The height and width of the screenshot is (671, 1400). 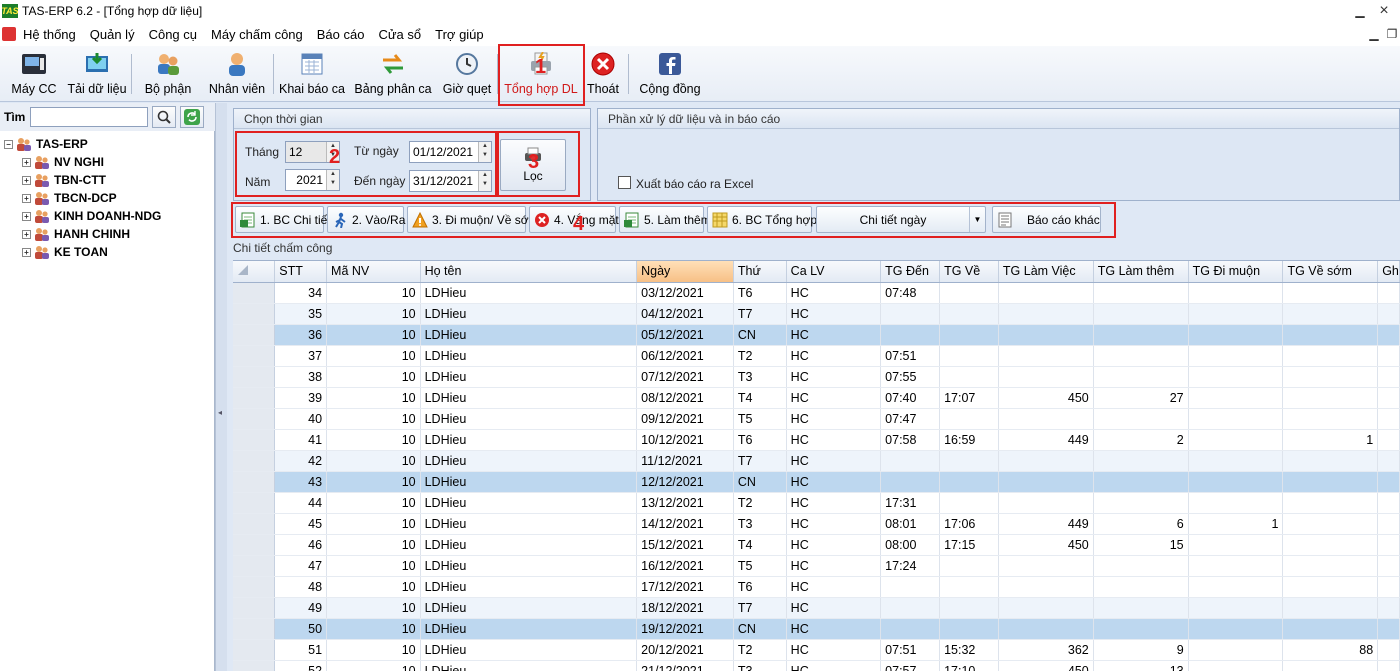 I want to click on table-cell: T5, so click(x=760, y=419).